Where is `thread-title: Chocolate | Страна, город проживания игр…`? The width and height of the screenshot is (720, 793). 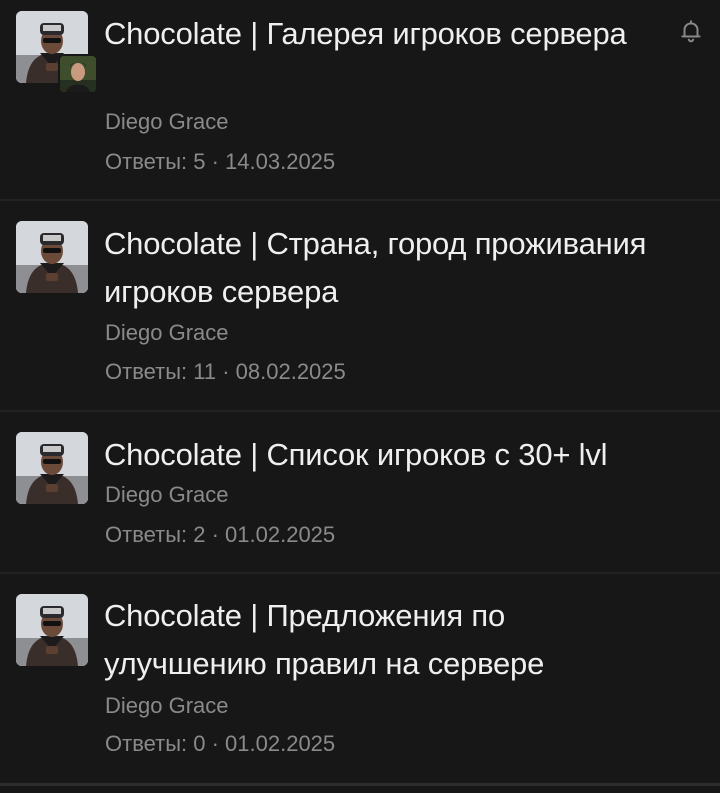 thread-title: Chocolate | Страна, город проживания игр… is located at coordinates (408, 268).